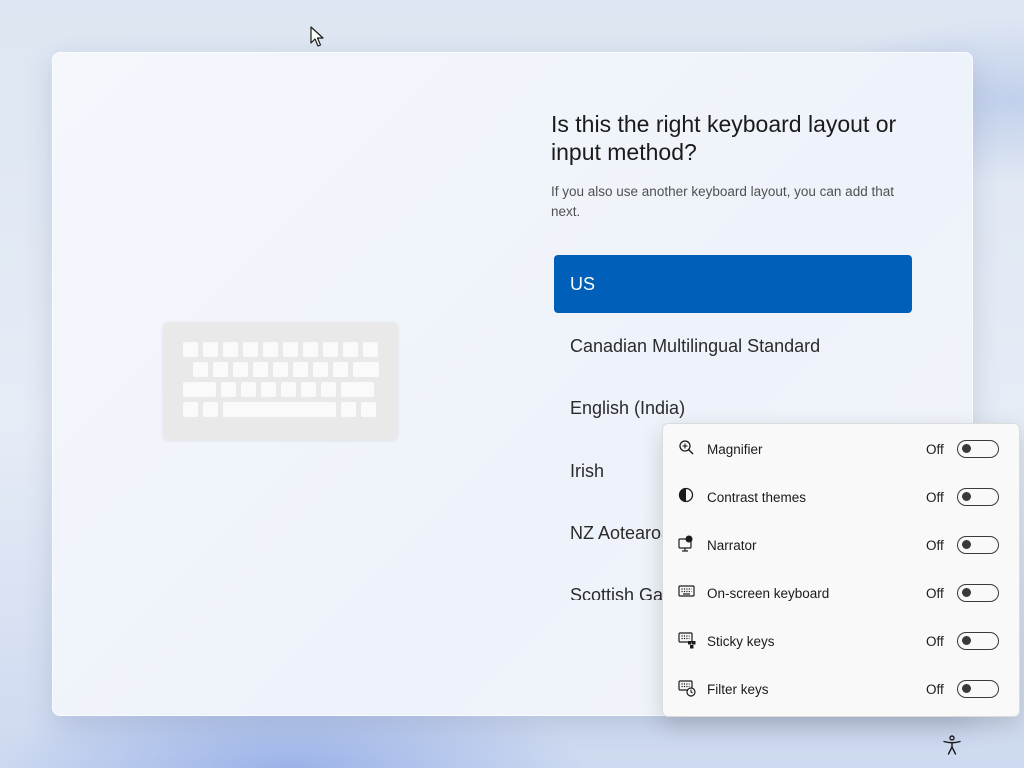  Describe the element at coordinates (686, 591) in the screenshot. I see `keyboard-icon` at that location.